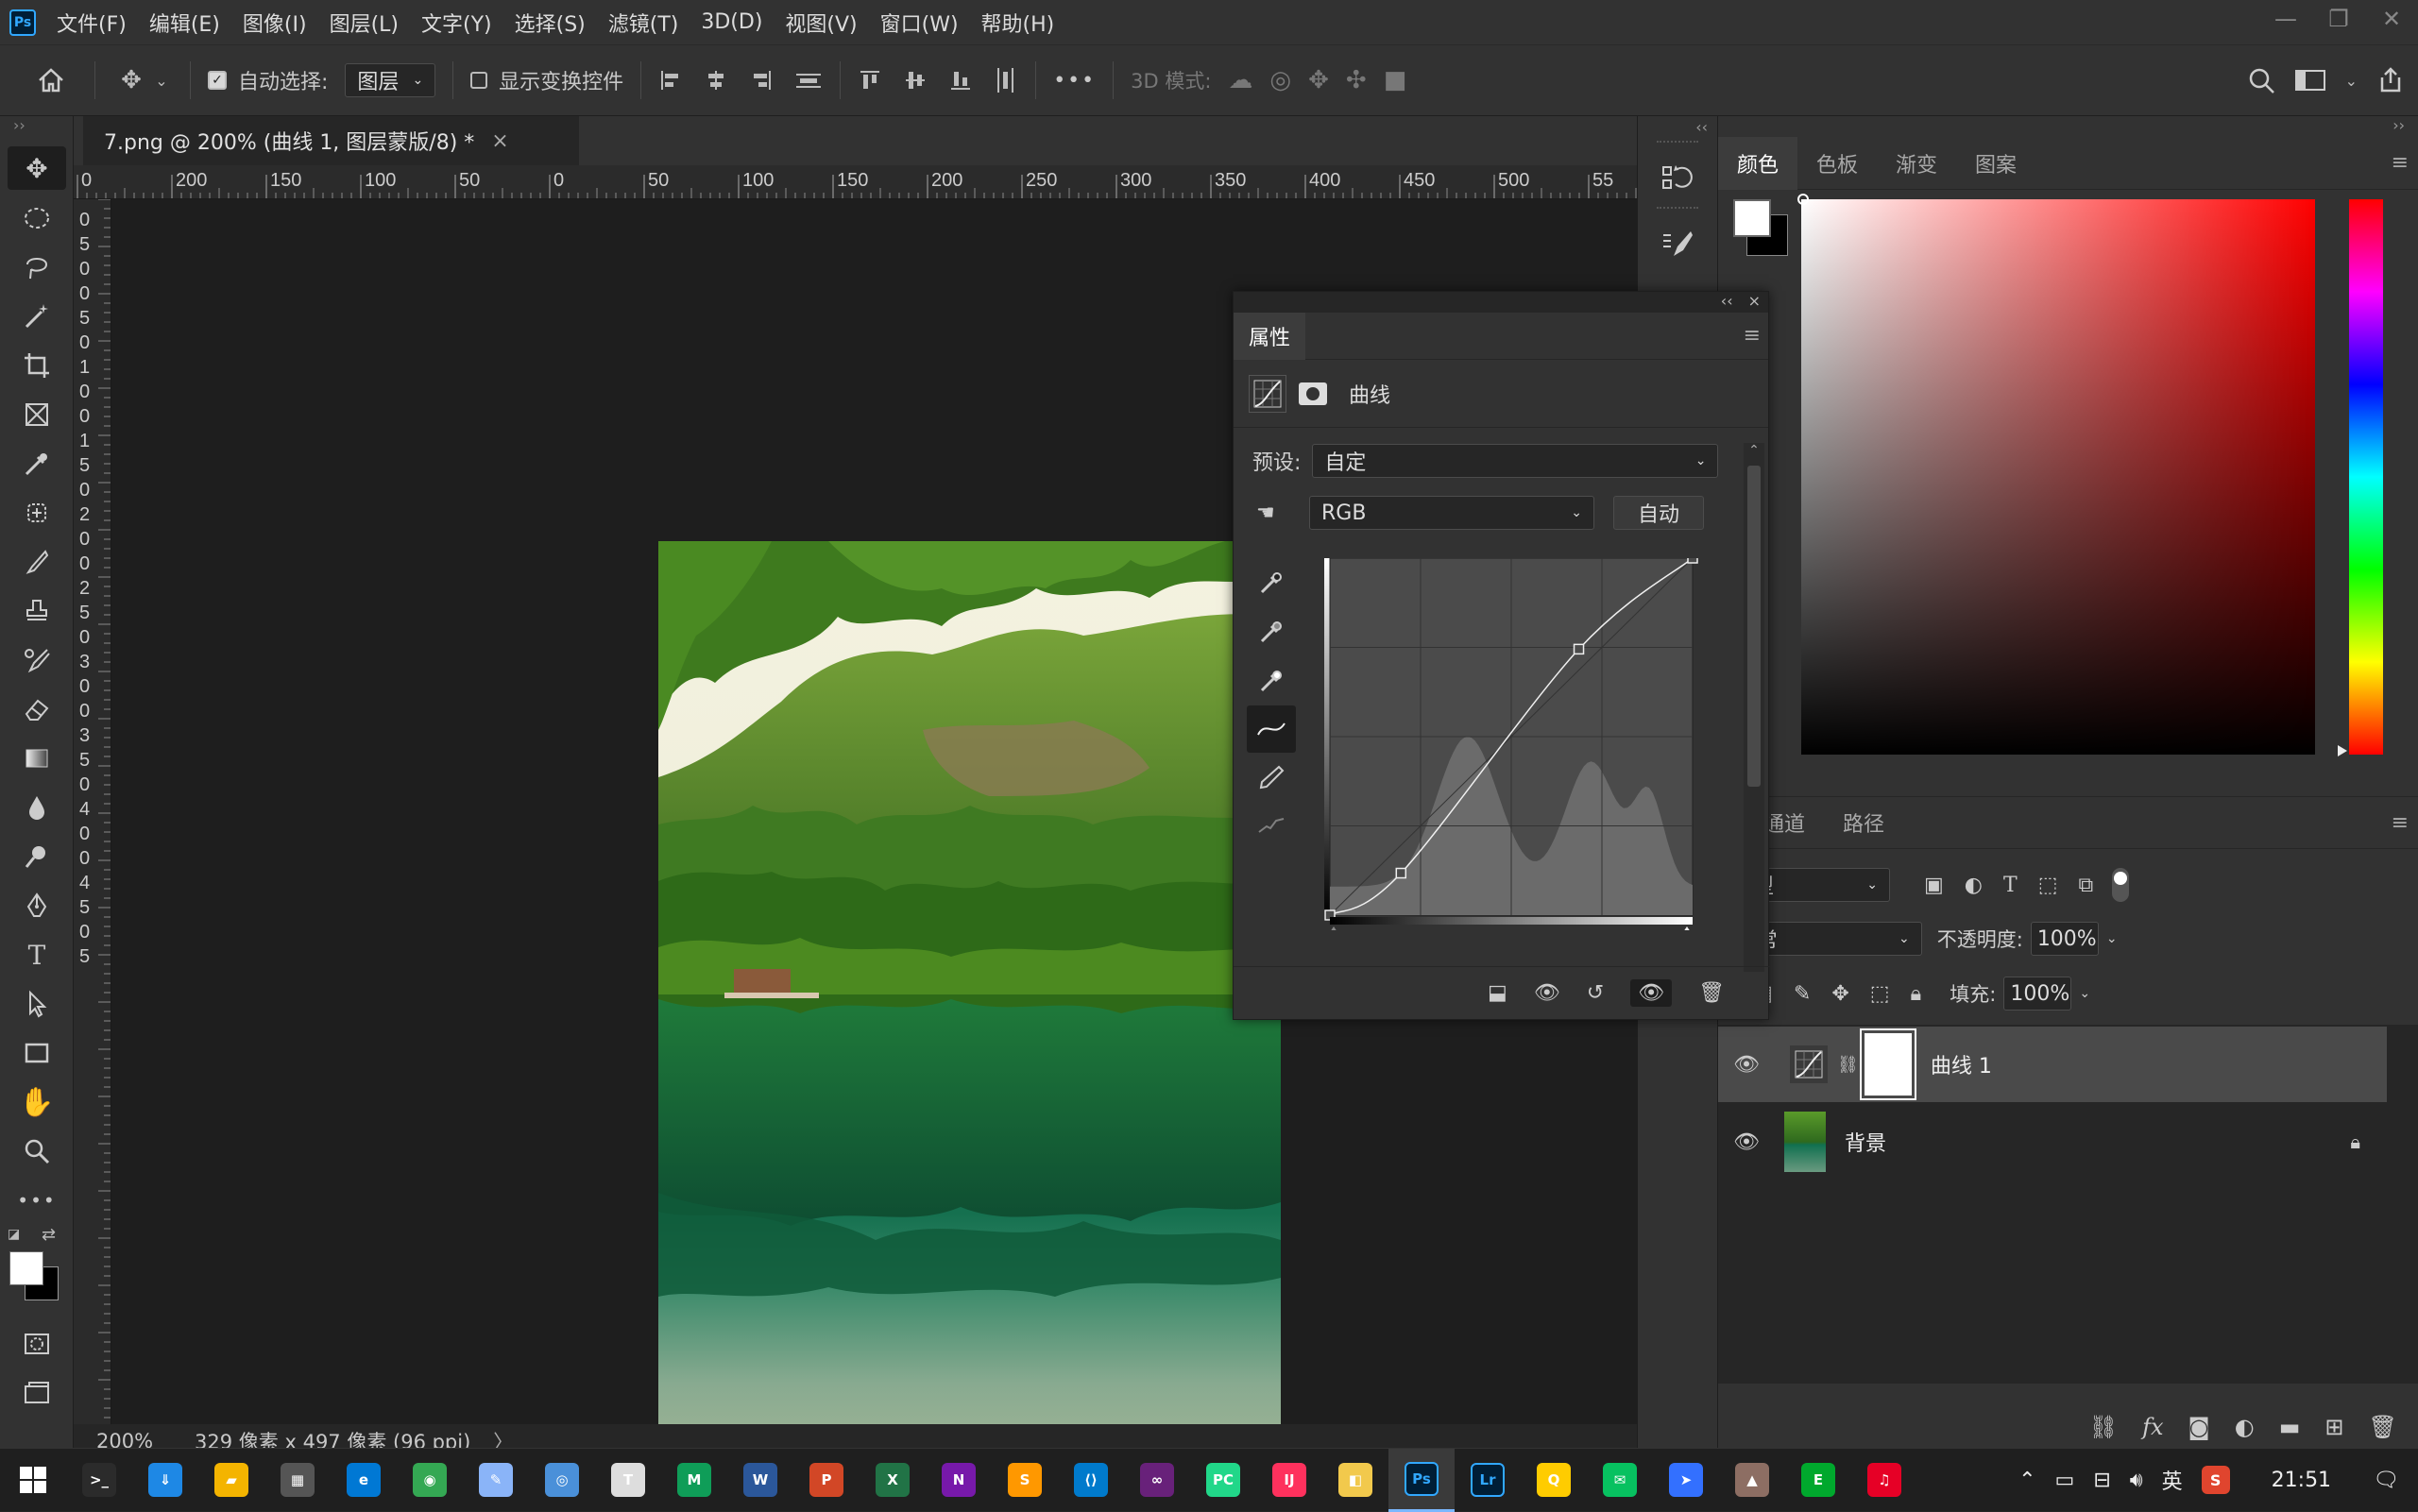 This screenshot has height=1512, width=2418. Describe the element at coordinates (2064, 939) in the screenshot. I see `opacity-input: 100%` at that location.